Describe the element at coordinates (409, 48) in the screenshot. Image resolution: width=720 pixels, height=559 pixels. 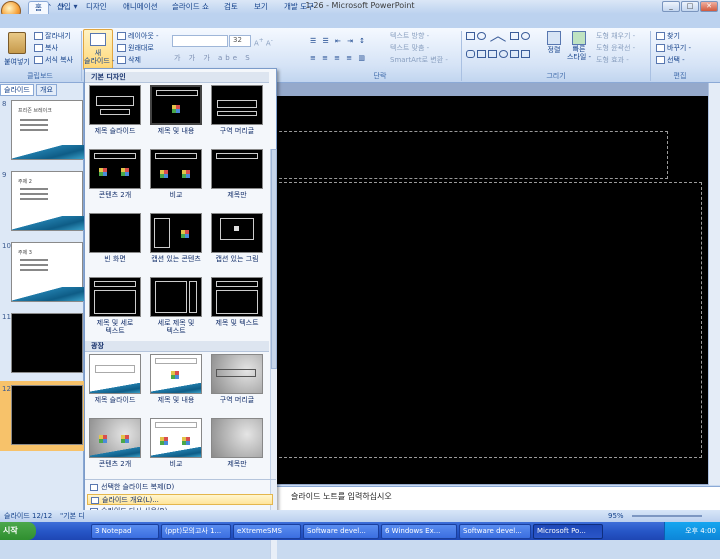
I see `text-align-button: 텍스트 맞춤 -` at that location.